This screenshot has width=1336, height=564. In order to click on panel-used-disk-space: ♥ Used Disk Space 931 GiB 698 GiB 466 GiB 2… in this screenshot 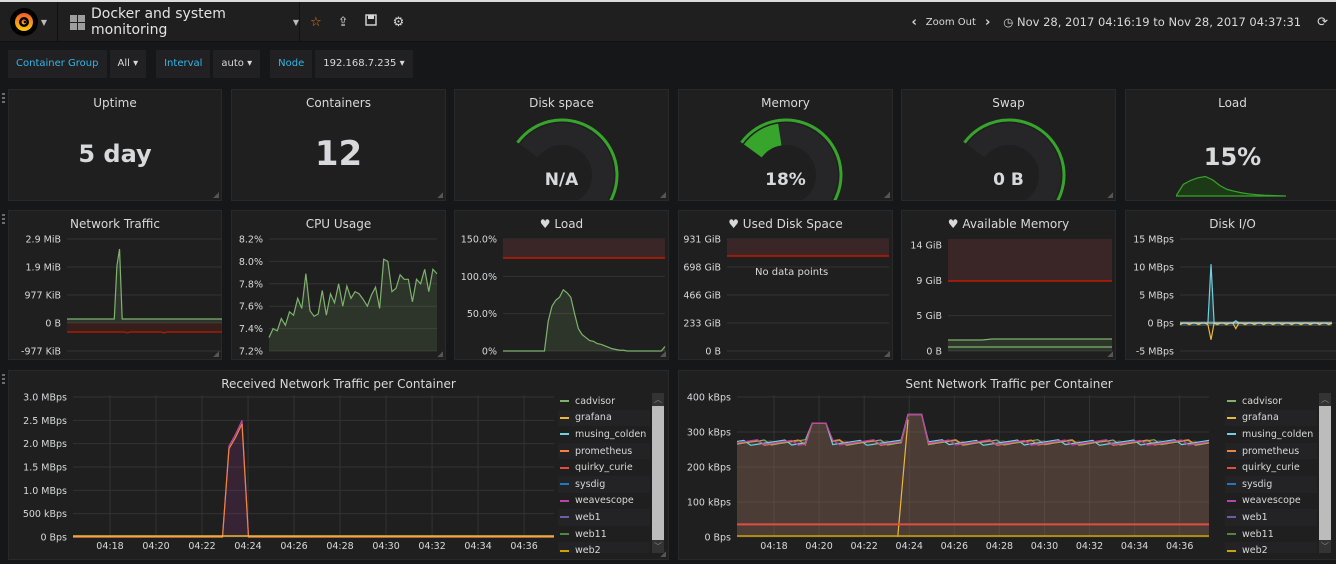, I will do `click(785, 285)`.